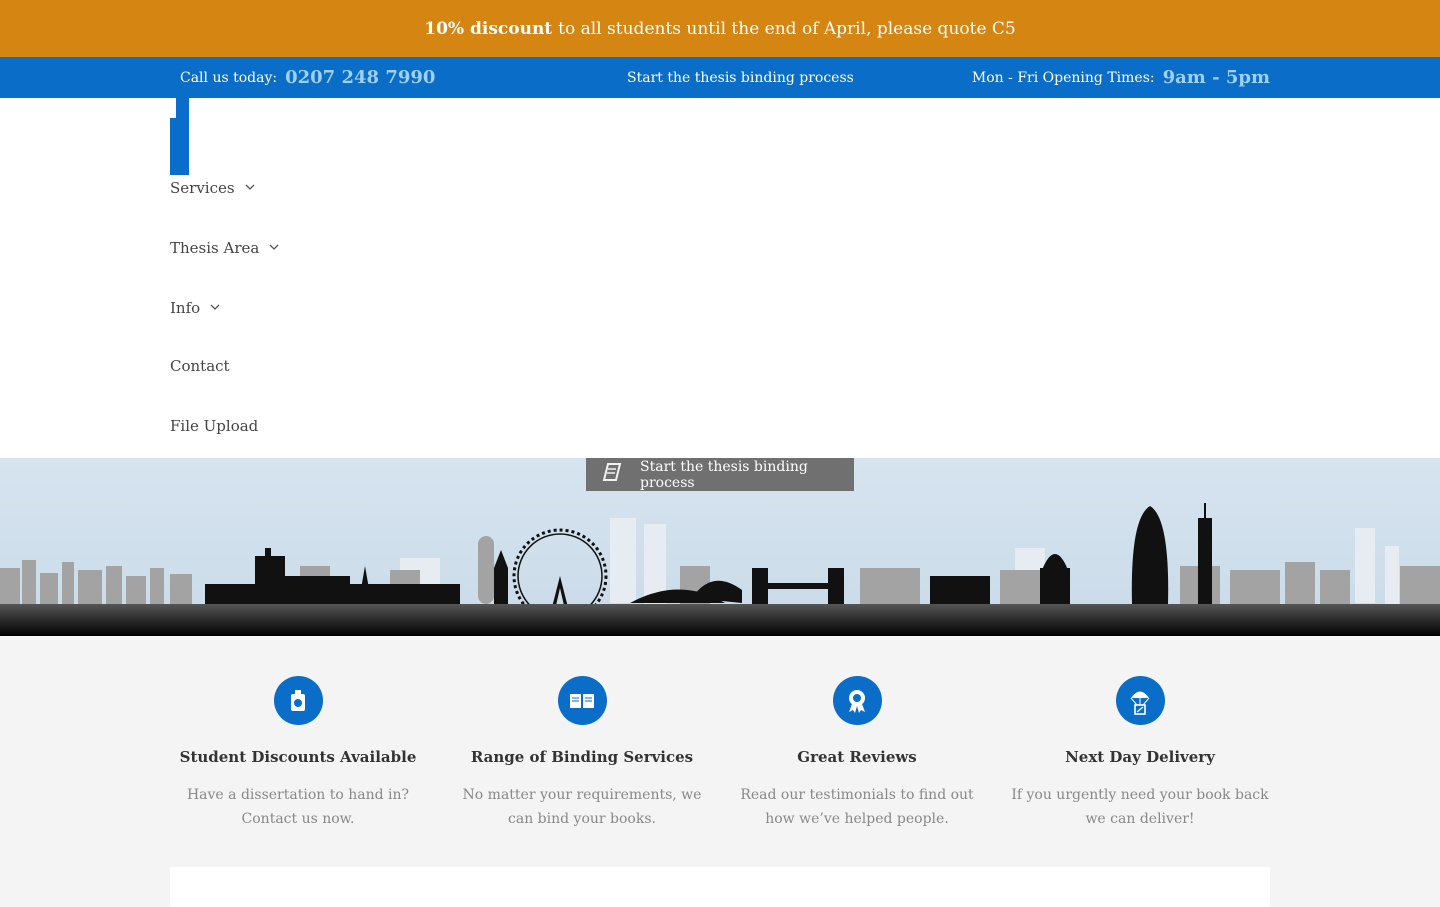 The height and width of the screenshot is (907, 1440). I want to click on feature-title: Great Reviews, so click(857, 757).